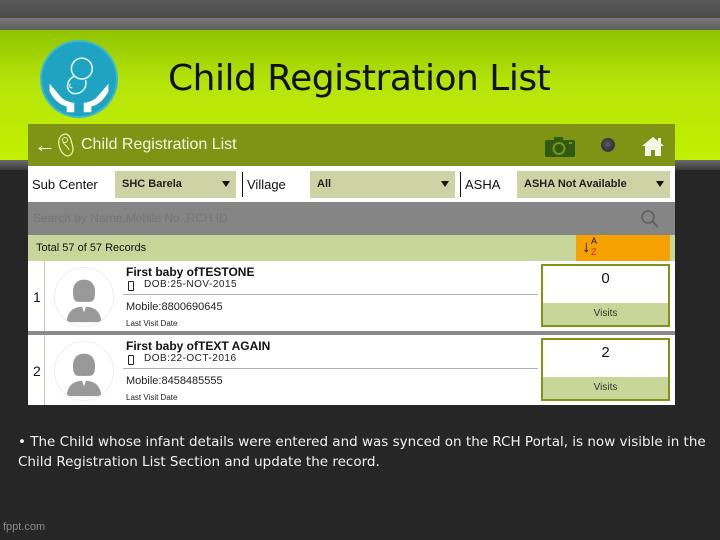  I want to click on camera-icon, so click(560, 147).